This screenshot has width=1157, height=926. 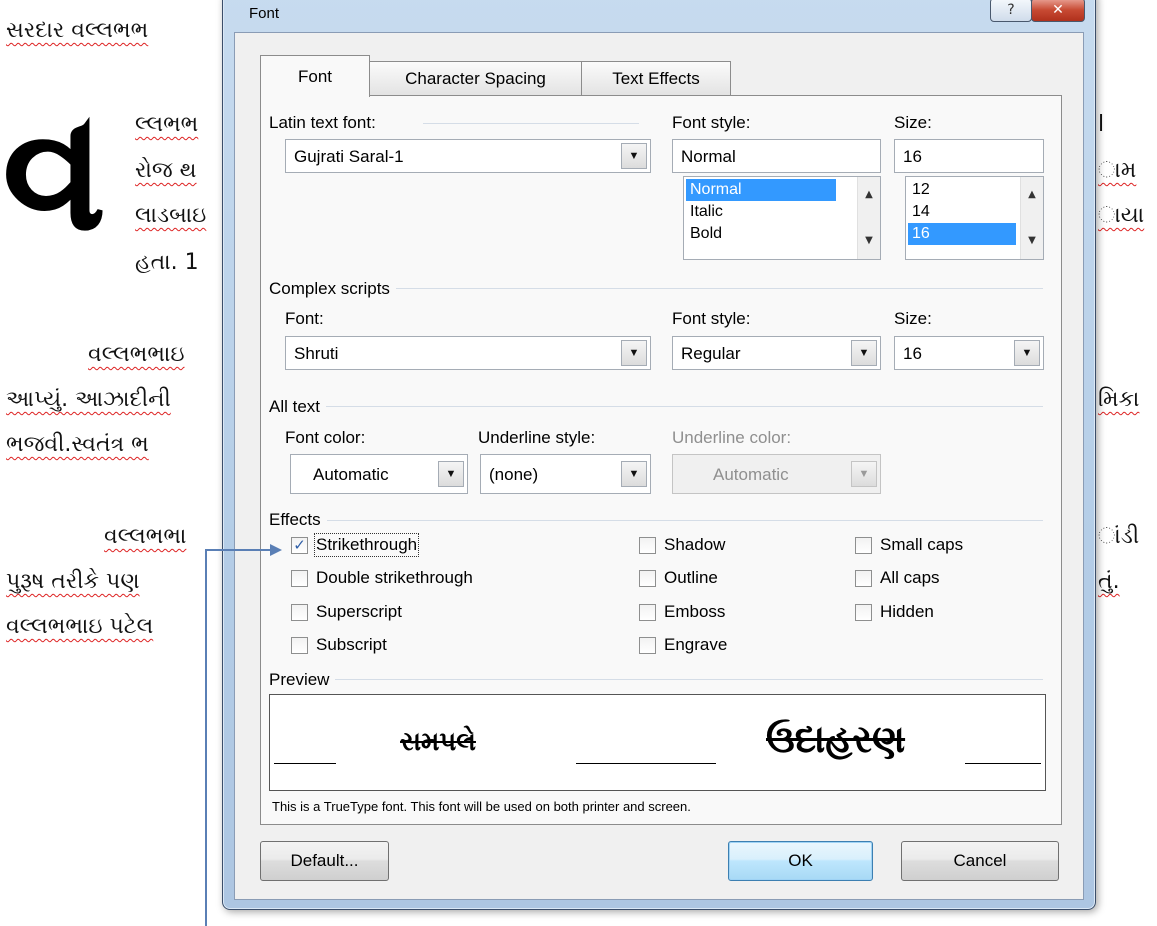 What do you see at coordinates (969, 156) in the screenshot?
I see `latin-size-input: 16` at bounding box center [969, 156].